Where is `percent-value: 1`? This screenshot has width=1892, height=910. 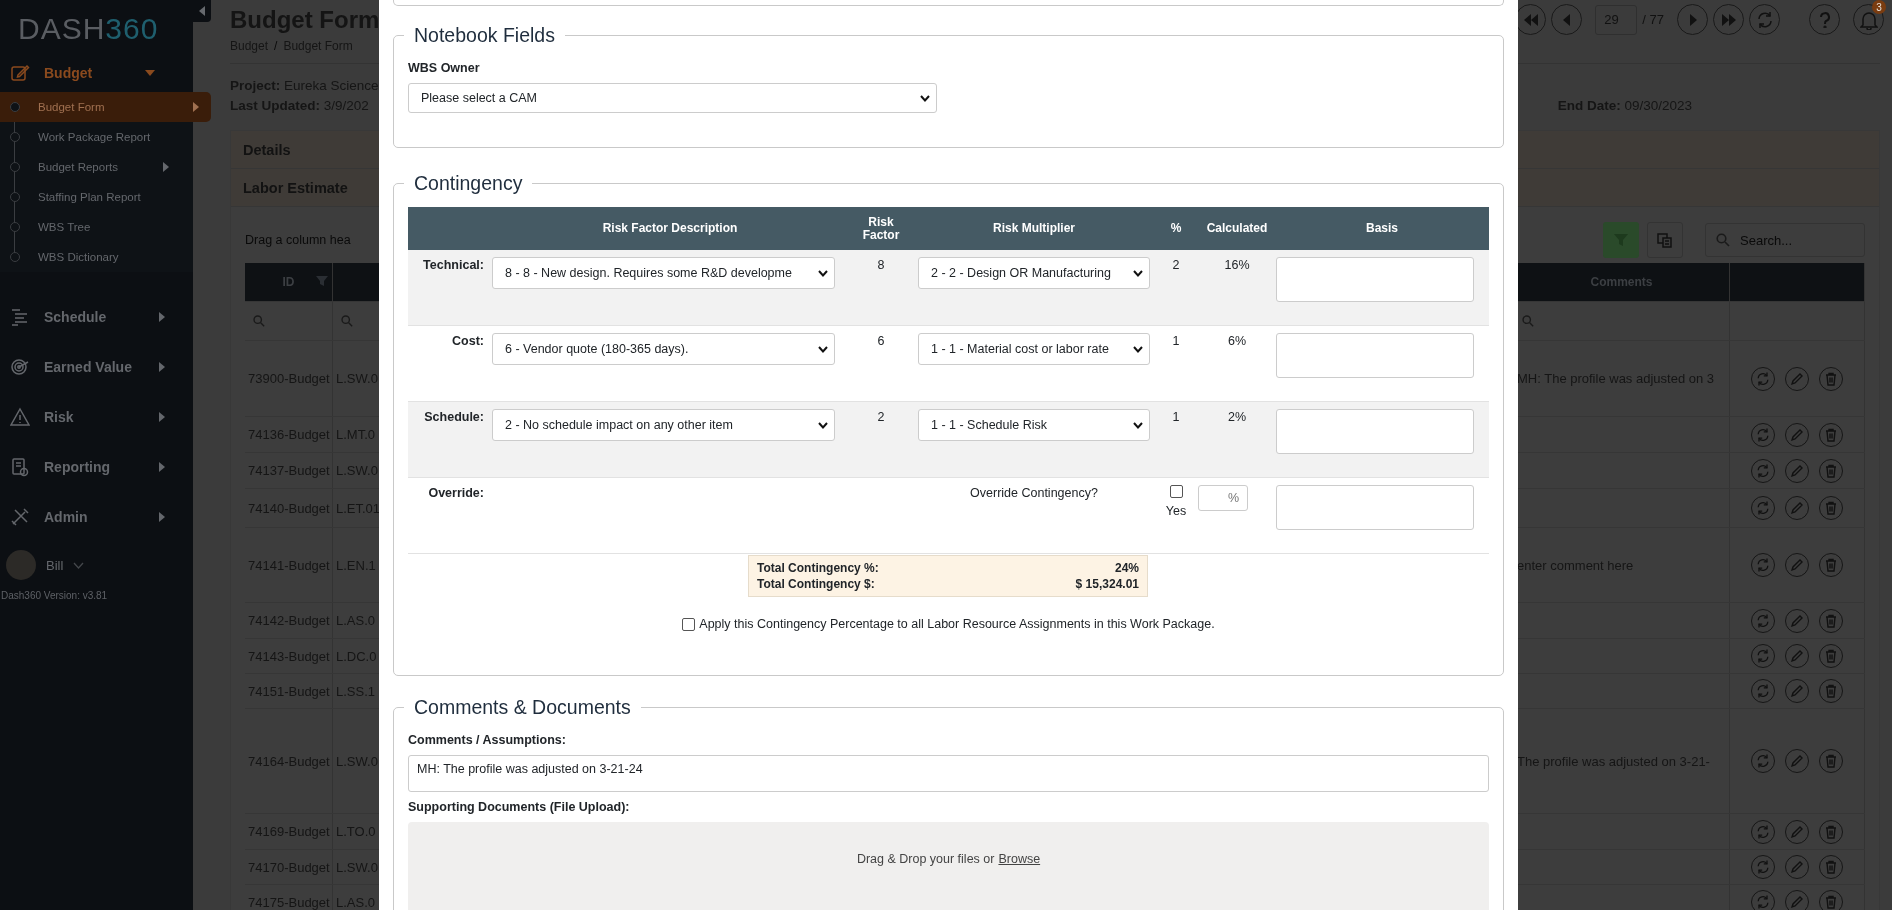
percent-value: 1 is located at coordinates (1176, 416).